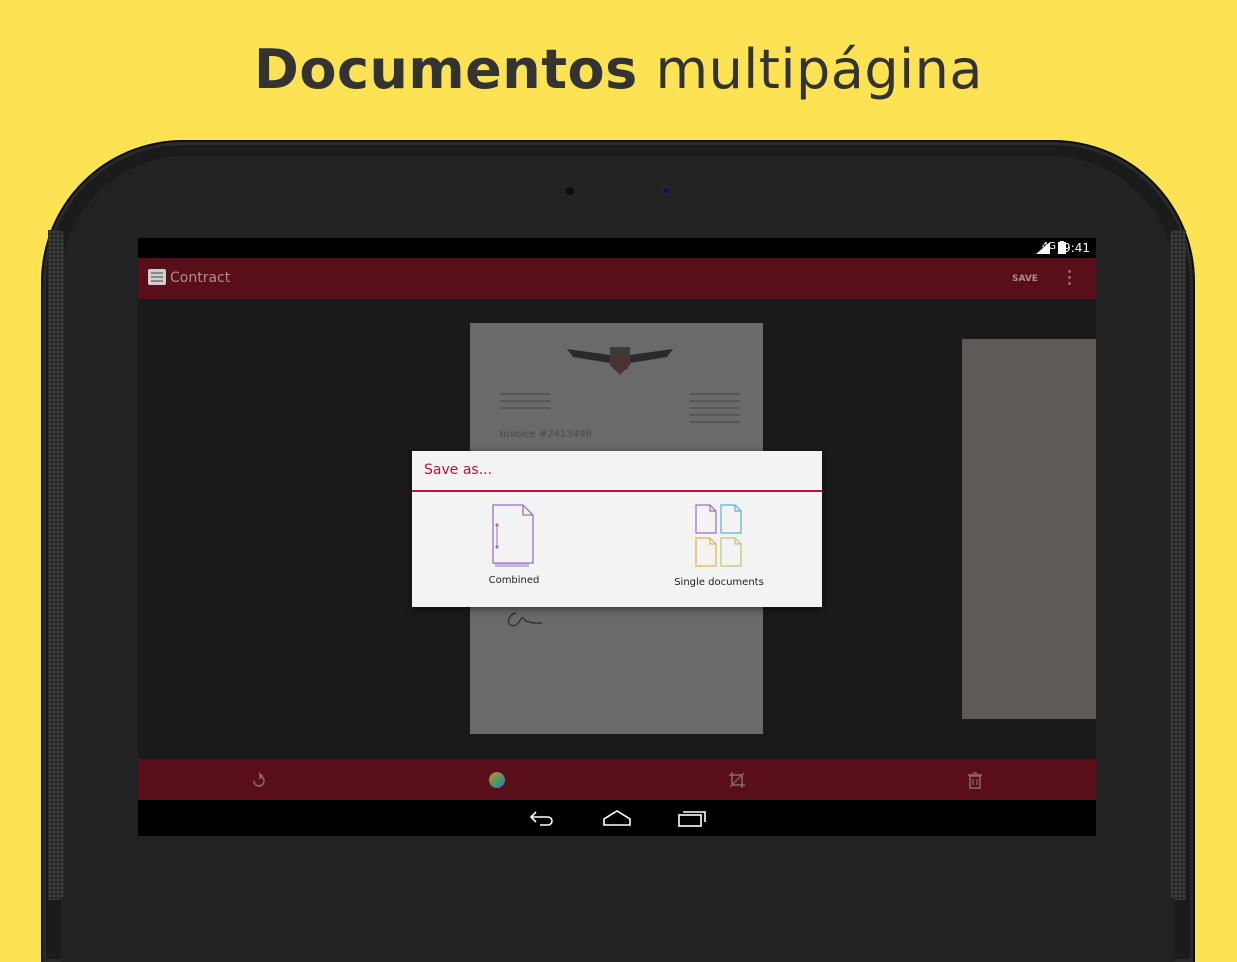  I want to click on combined-option: Combined, so click(514, 544).